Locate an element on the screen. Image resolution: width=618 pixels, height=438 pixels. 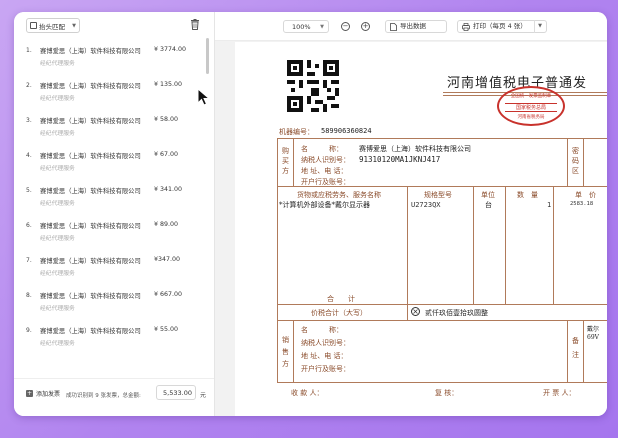
list-item: 5. 赛博爱思（上海）软件科技有限公司 ¥ 341.00 经纪代理服务 is located at coordinates (110, 195).